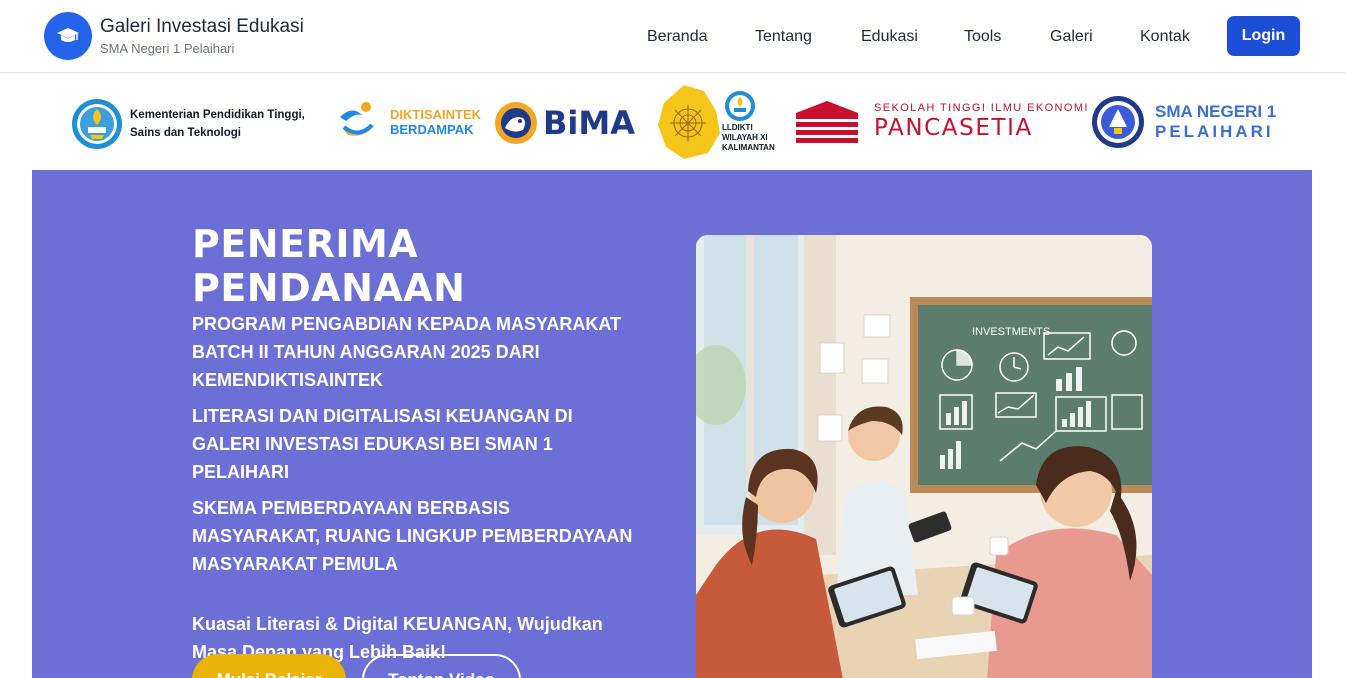 The height and width of the screenshot is (678, 1346). I want to click on lldikti-logo: LLDIKTI WILAYAH XI KALIMANTAN, so click(720, 121).